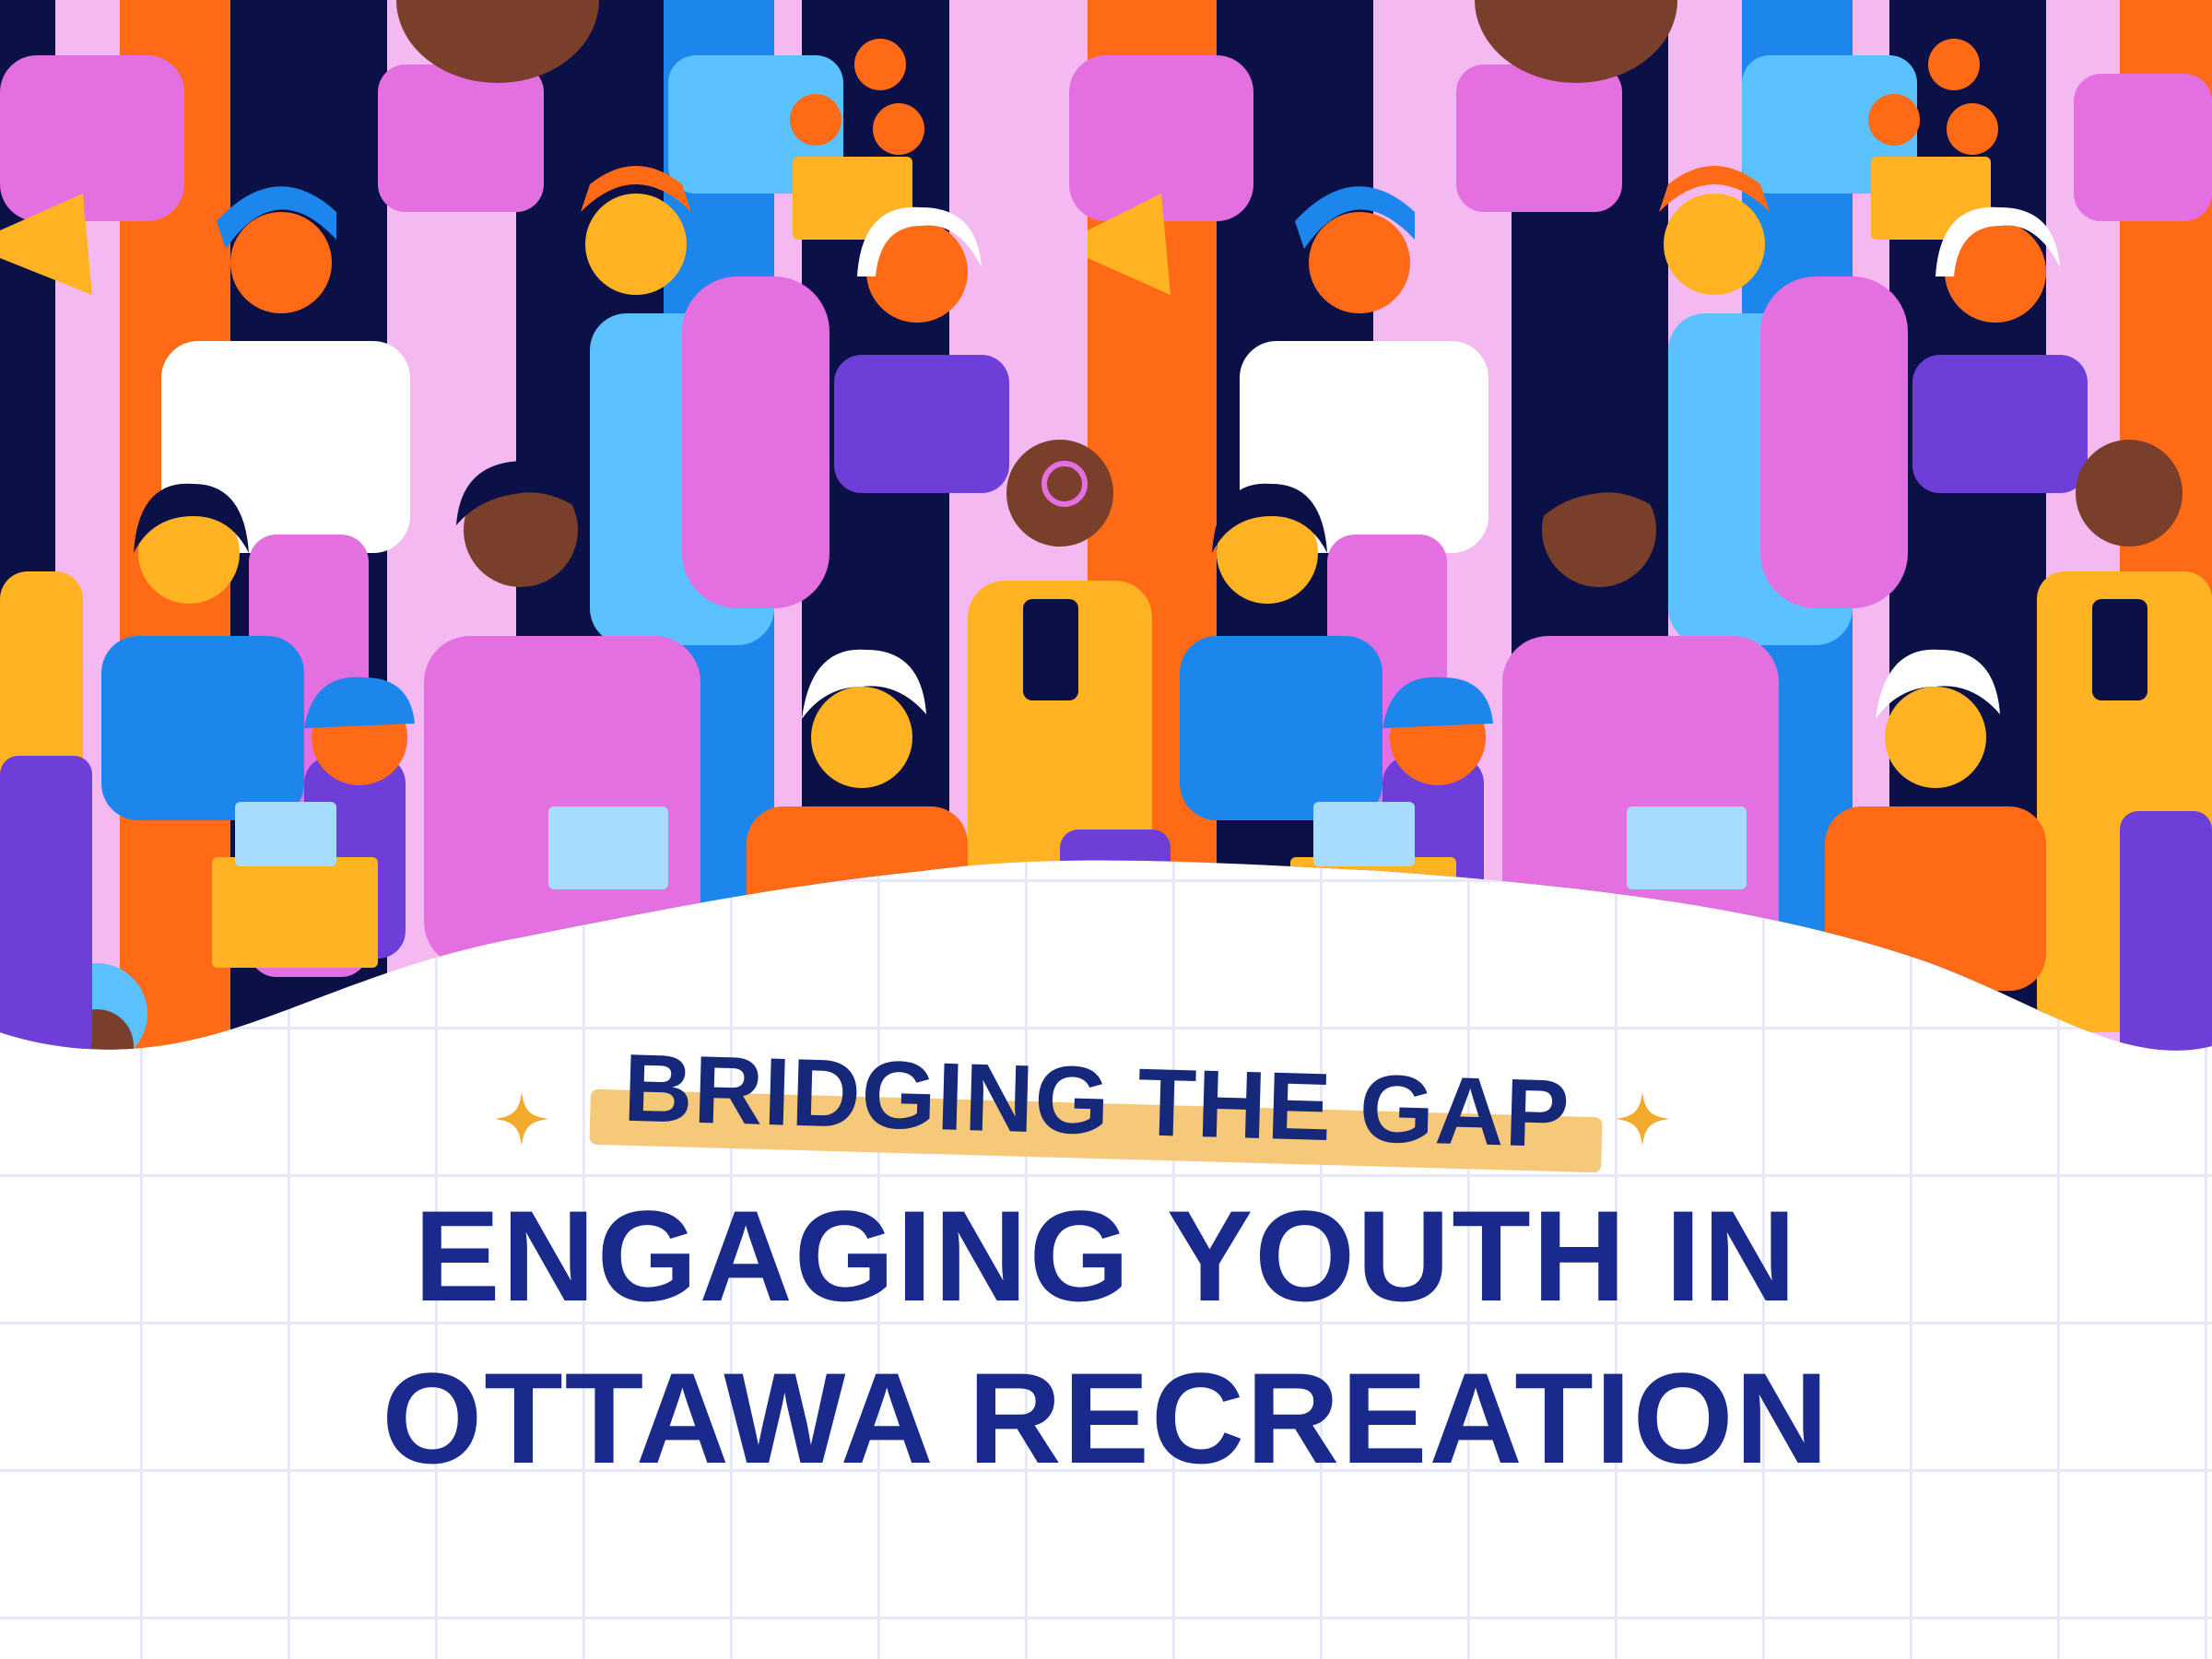 Image resolution: width=2212 pixels, height=1659 pixels. I want to click on subtitle: BRIDGING THE GAP, so click(1096, 1101).